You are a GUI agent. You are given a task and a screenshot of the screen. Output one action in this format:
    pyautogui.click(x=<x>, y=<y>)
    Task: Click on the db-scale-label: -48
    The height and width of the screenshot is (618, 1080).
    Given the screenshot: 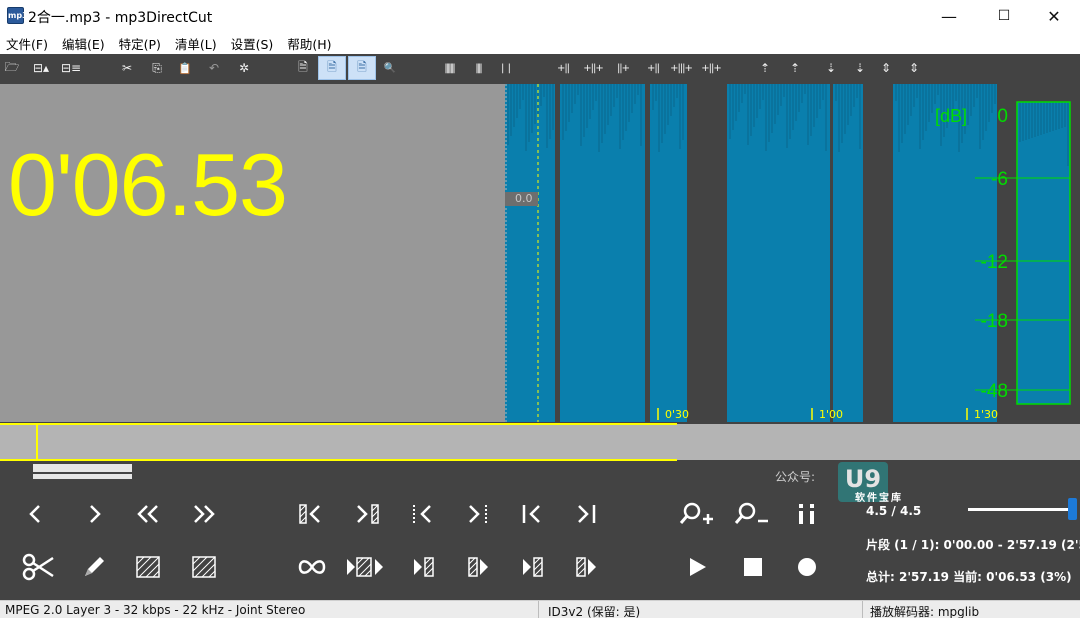 What is the action you would take?
    pyautogui.click(x=994, y=391)
    